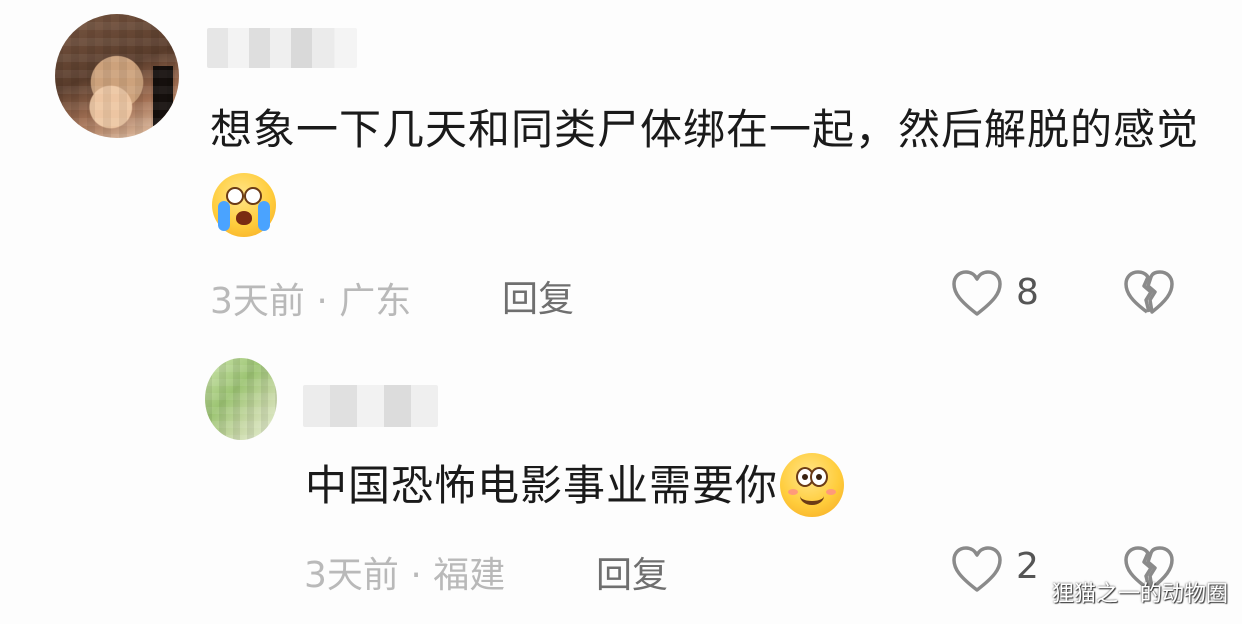 This screenshot has width=1242, height=624. I want to click on comment-location: 福建, so click(469, 575).